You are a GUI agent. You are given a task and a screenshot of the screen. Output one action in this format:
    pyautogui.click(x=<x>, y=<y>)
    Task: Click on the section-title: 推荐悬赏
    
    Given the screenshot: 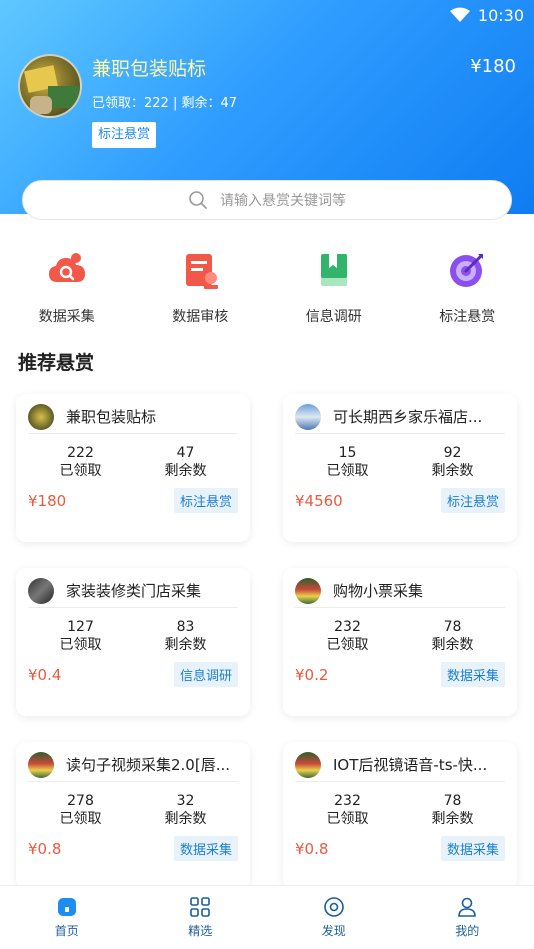 What is the action you would take?
    pyautogui.click(x=56, y=363)
    